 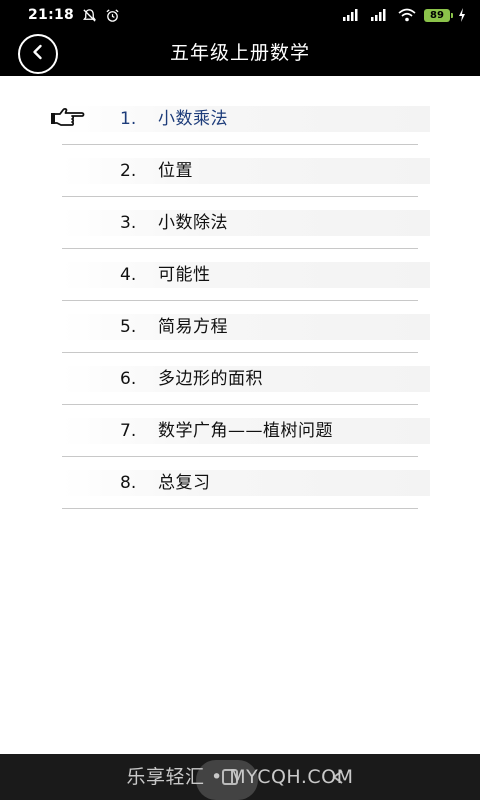 I want to click on status-right: 89, so click(x=404, y=15).